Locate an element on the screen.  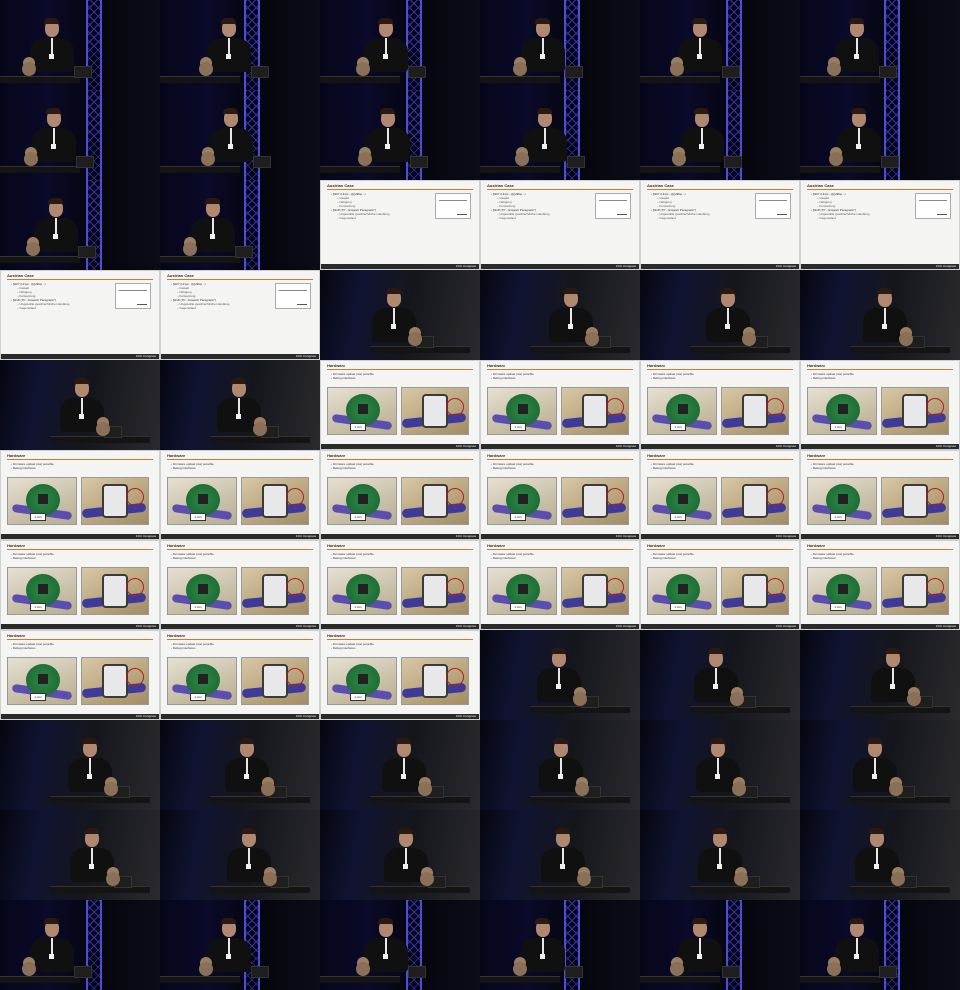
slide-title-rule is located at coordinates (560, 189).